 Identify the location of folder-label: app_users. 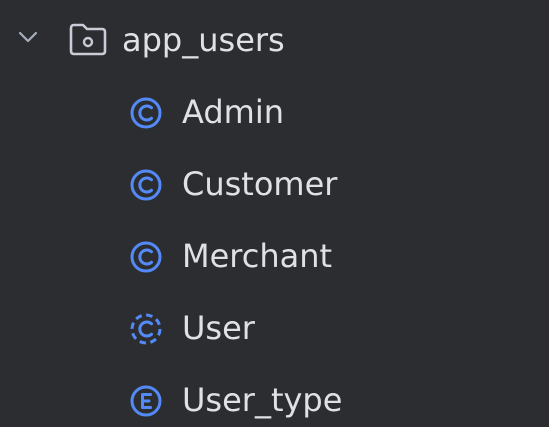
(203, 40).